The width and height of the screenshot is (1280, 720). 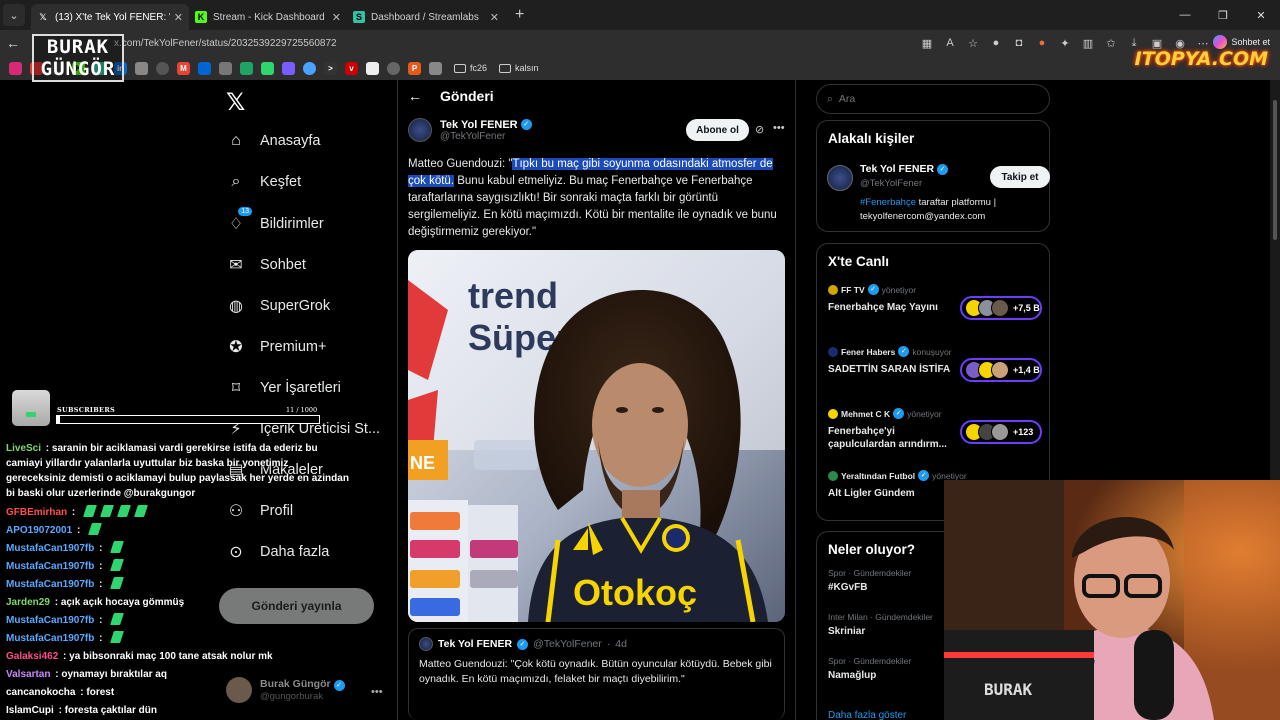 What do you see at coordinates (278, 306) in the screenshot?
I see `nav-supergrok: ◍ SuperGrok` at bounding box center [278, 306].